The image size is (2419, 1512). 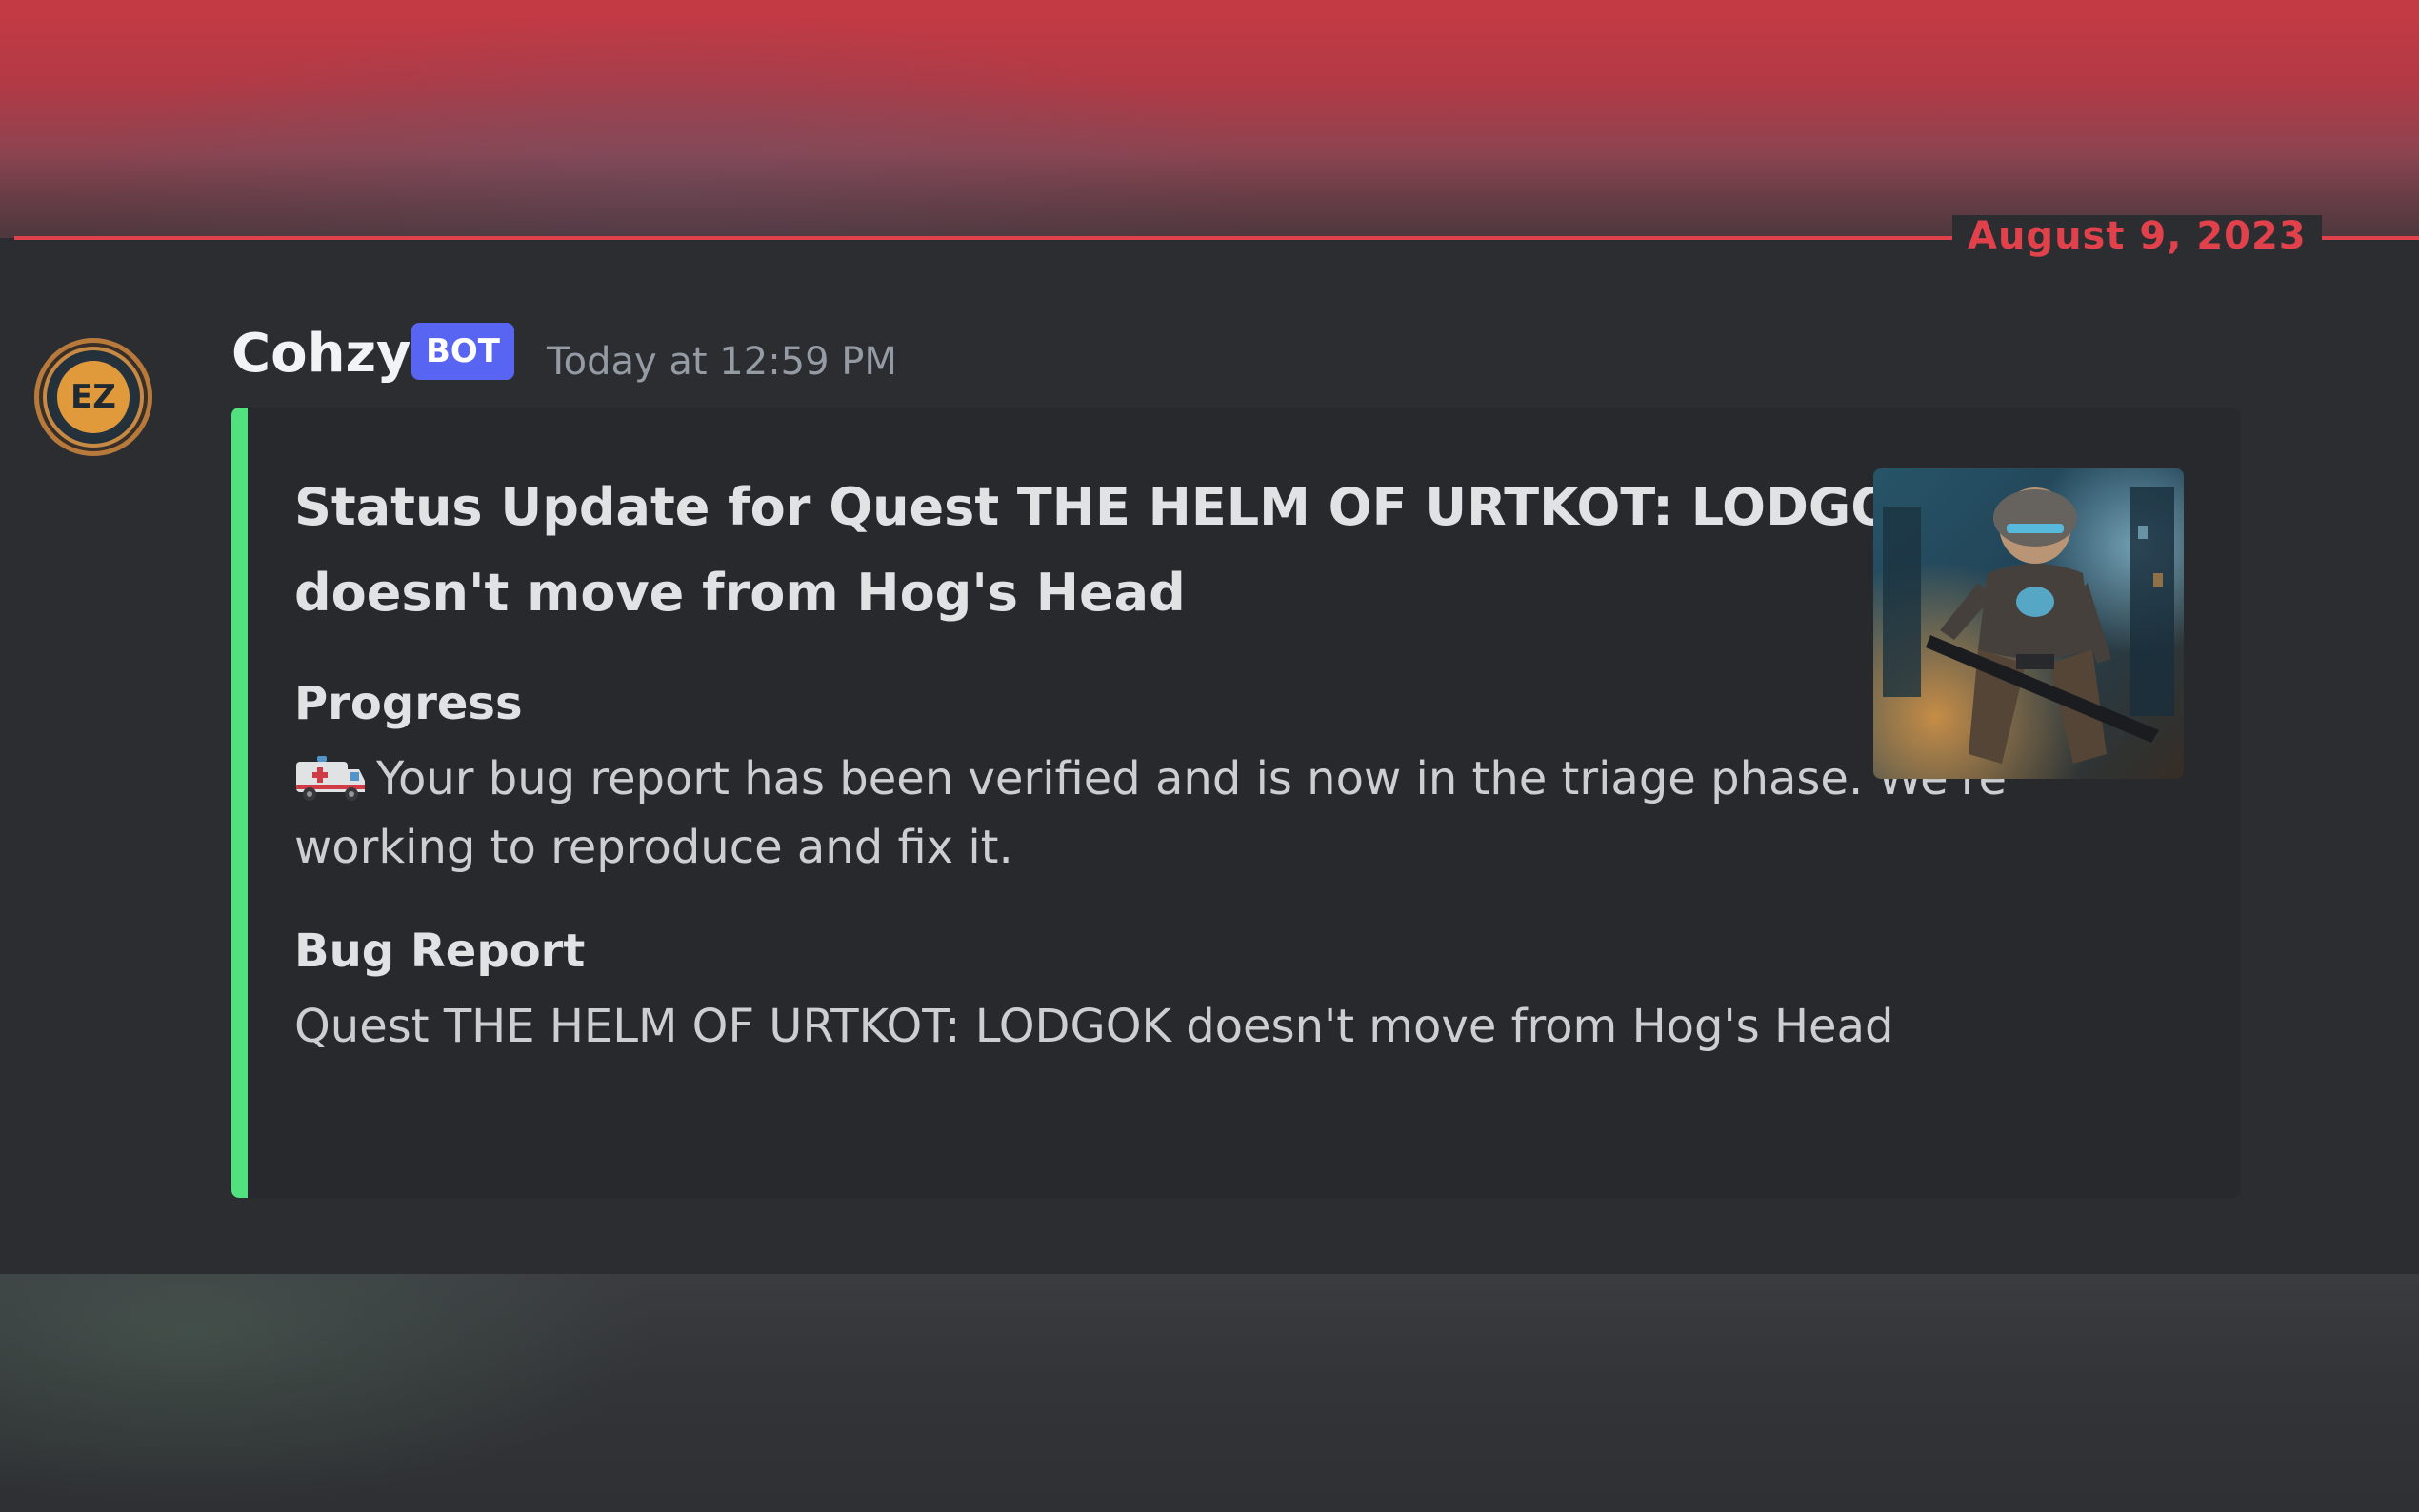 What do you see at coordinates (330, 777) in the screenshot?
I see `ambulance-icon` at bounding box center [330, 777].